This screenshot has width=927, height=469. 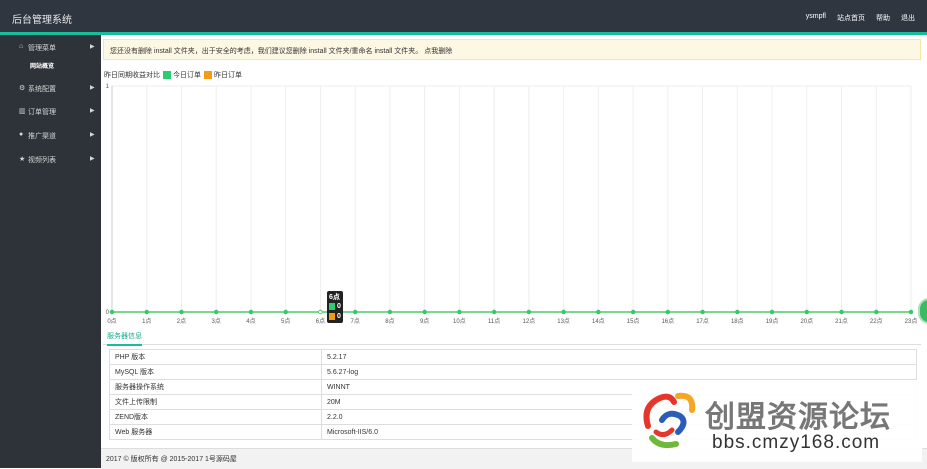 I want to click on footer-text: 2017 © 版权所有 @ 2015-2017 1号源码屋, so click(x=171, y=459).